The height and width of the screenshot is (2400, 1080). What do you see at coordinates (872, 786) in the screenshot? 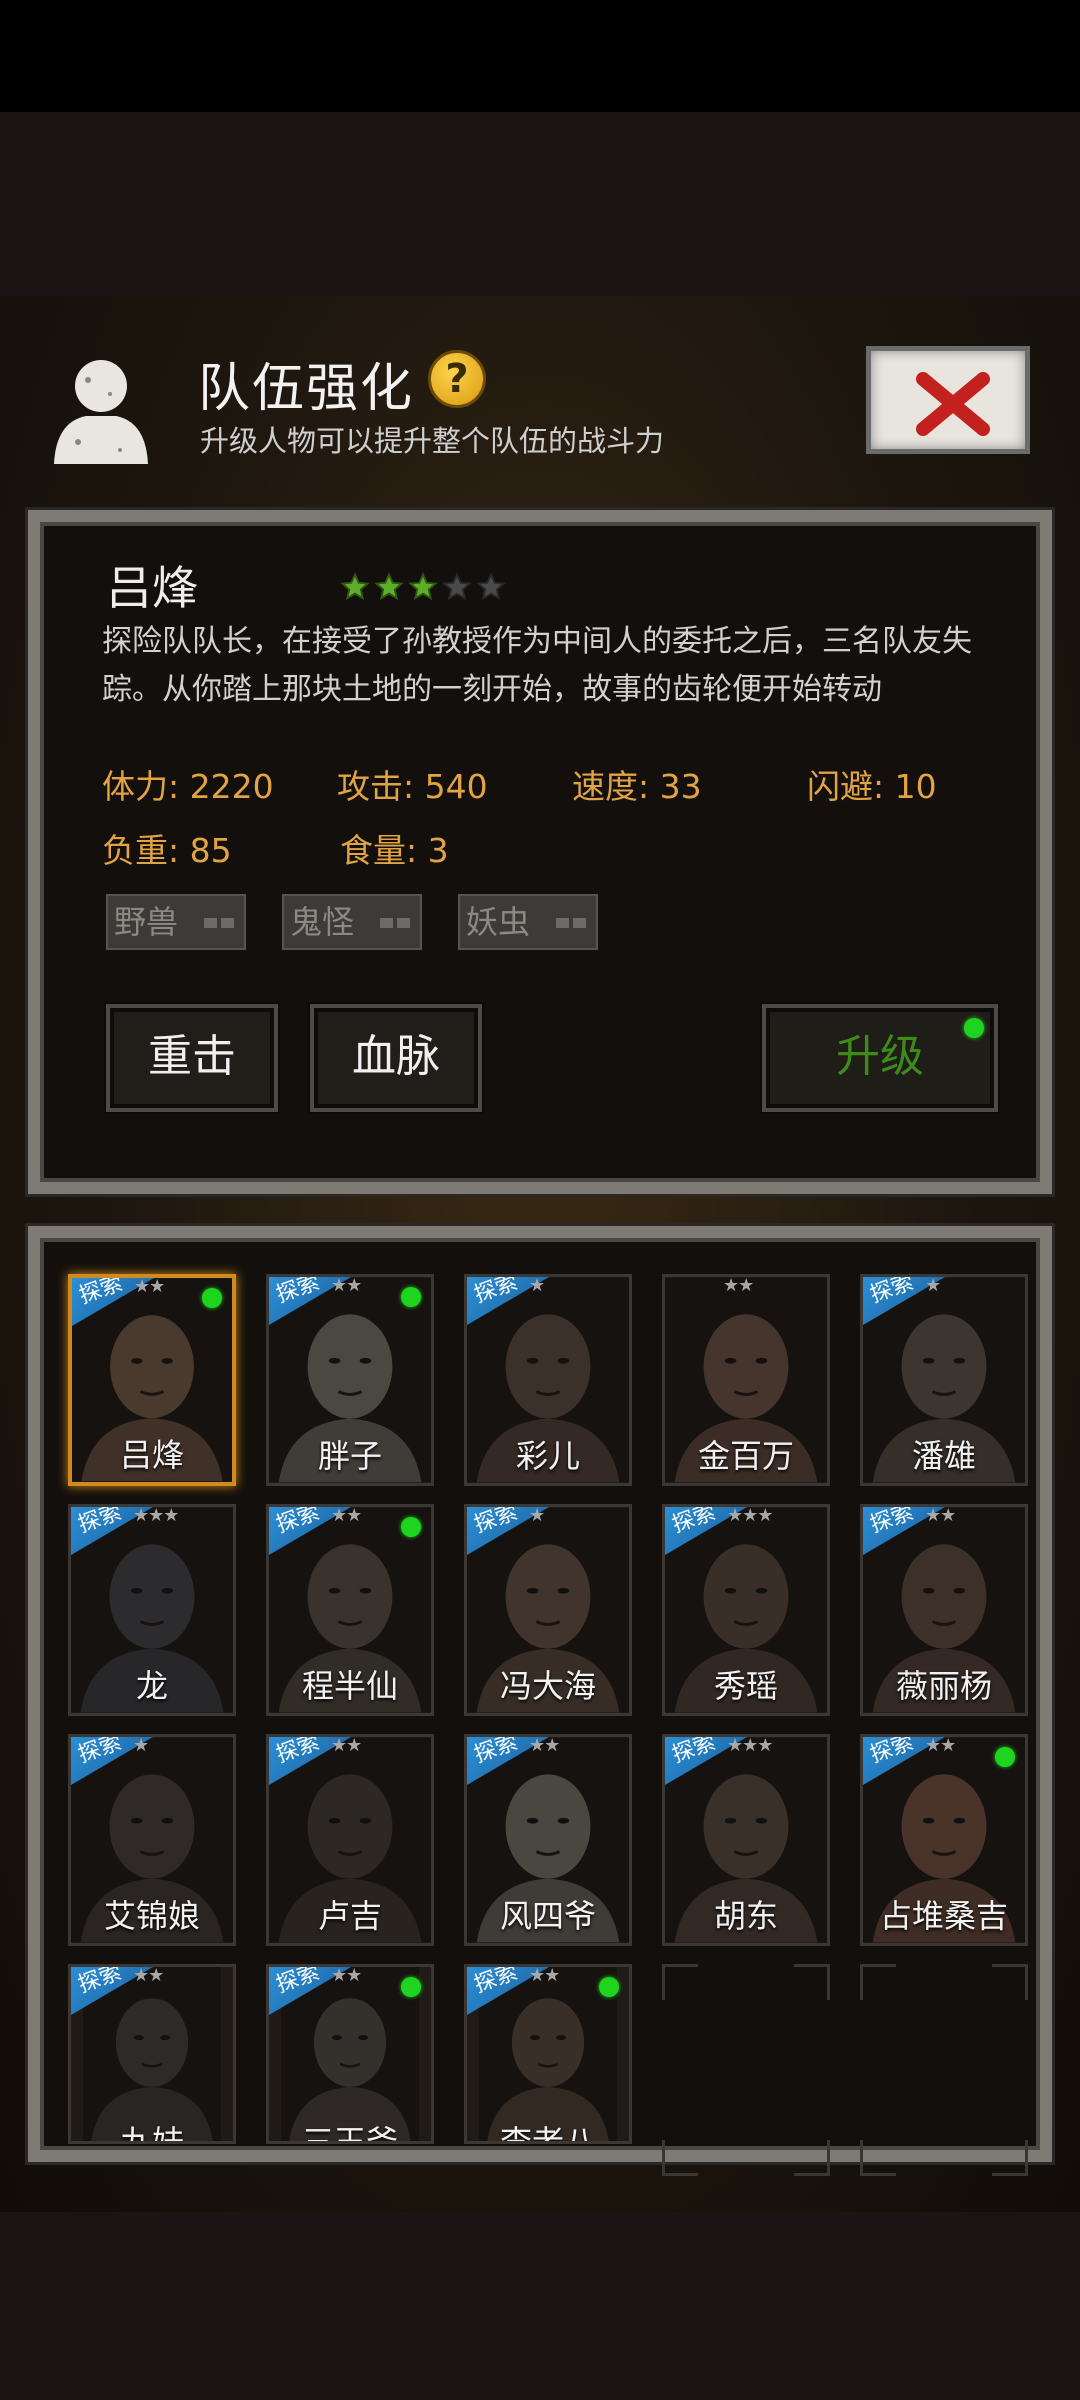
I see `stat-dodge: 闪避: 10` at bounding box center [872, 786].